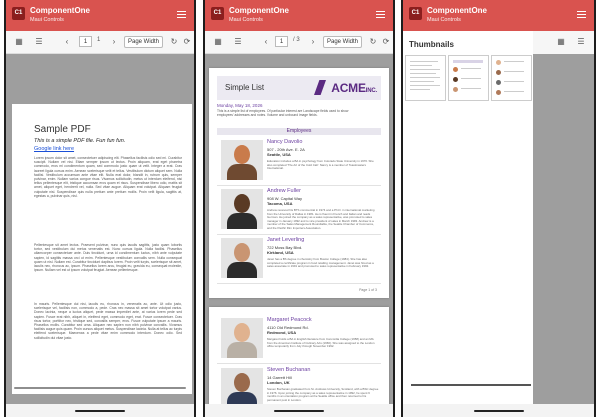 This screenshot has height=417, width=600. Describe the element at coordinates (299, 88) in the screenshot. I see `report-header: Simple List ACMEINC.` at that location.